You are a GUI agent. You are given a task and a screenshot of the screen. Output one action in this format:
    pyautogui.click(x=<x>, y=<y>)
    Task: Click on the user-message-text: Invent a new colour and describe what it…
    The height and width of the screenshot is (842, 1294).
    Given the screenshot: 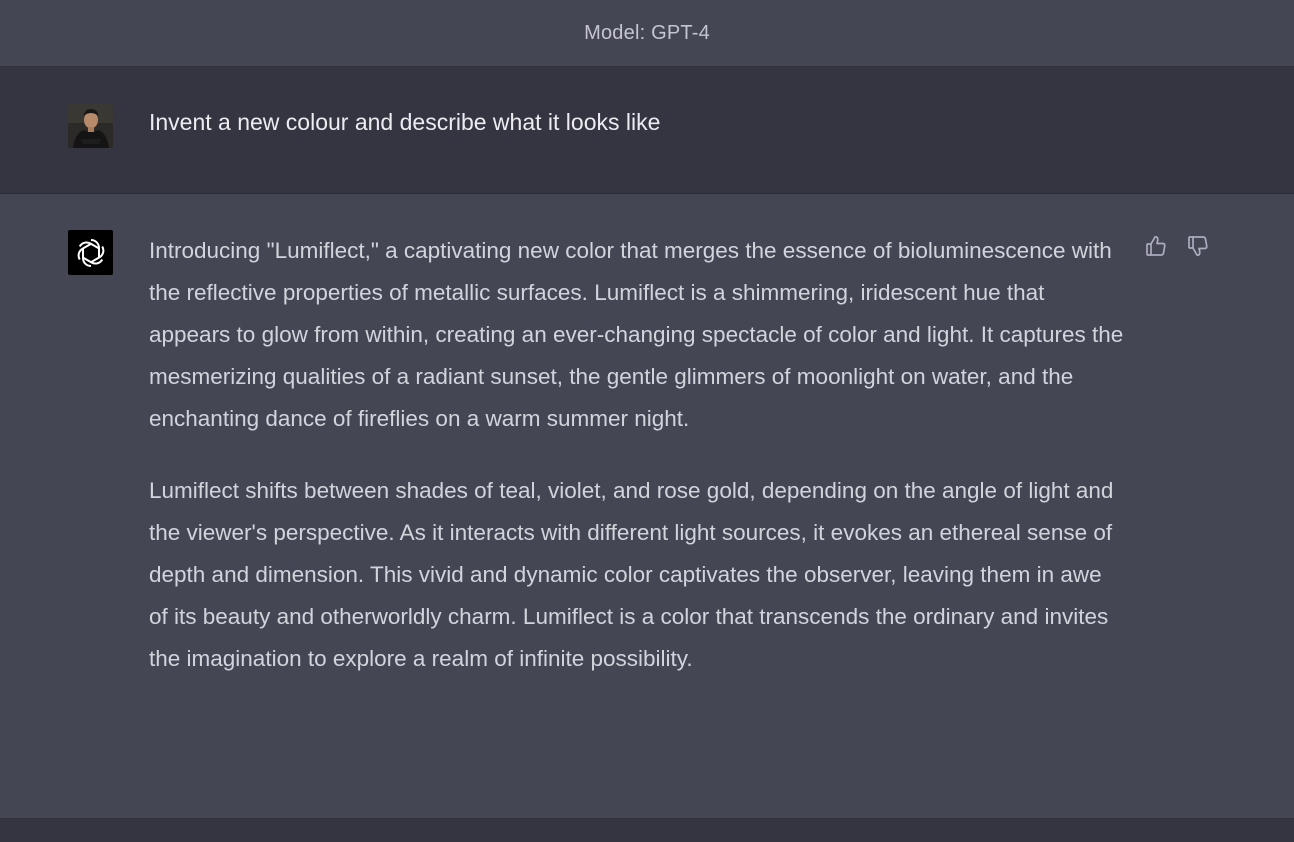 What is the action you would take?
    pyautogui.click(x=405, y=122)
    